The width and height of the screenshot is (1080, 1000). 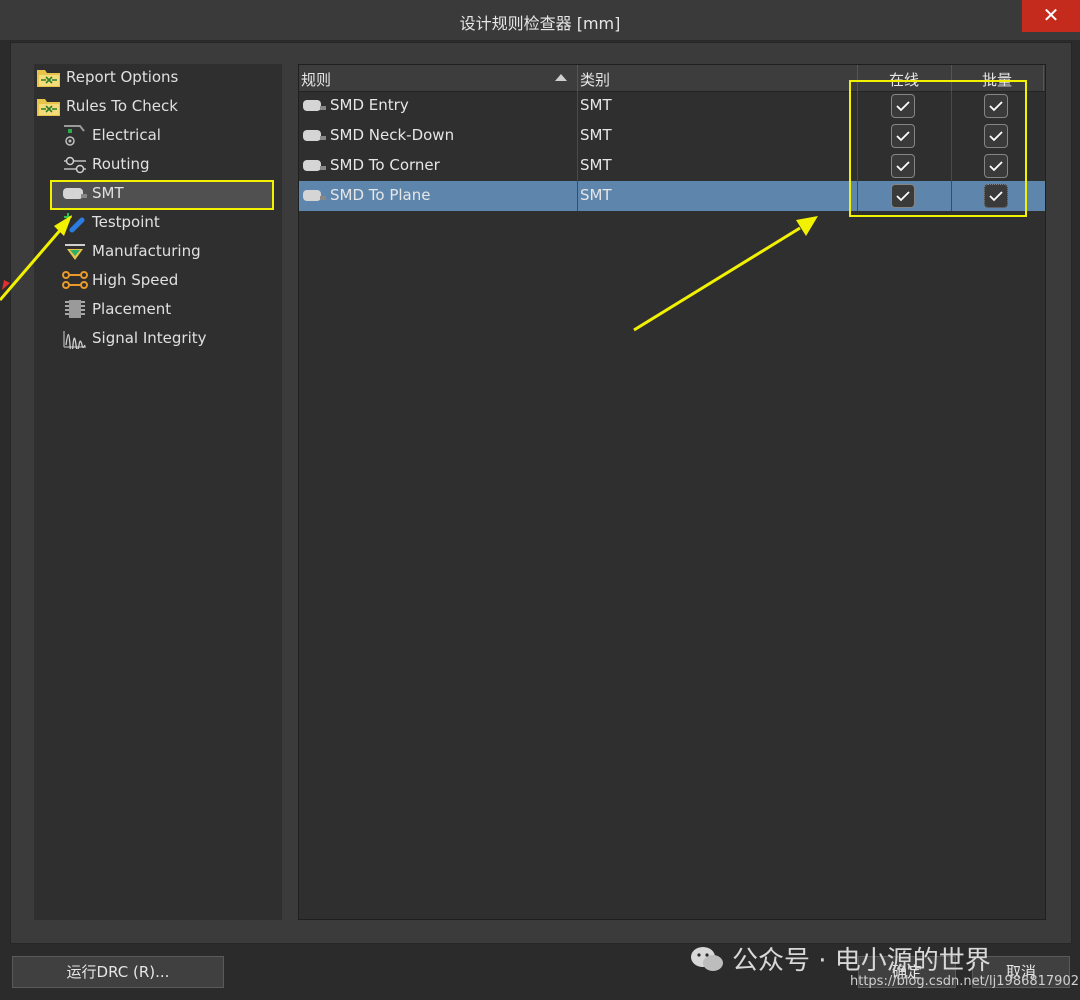 I want to click on watermark-url: https://blog.csdn.net/lj1986817902, so click(x=964, y=981).